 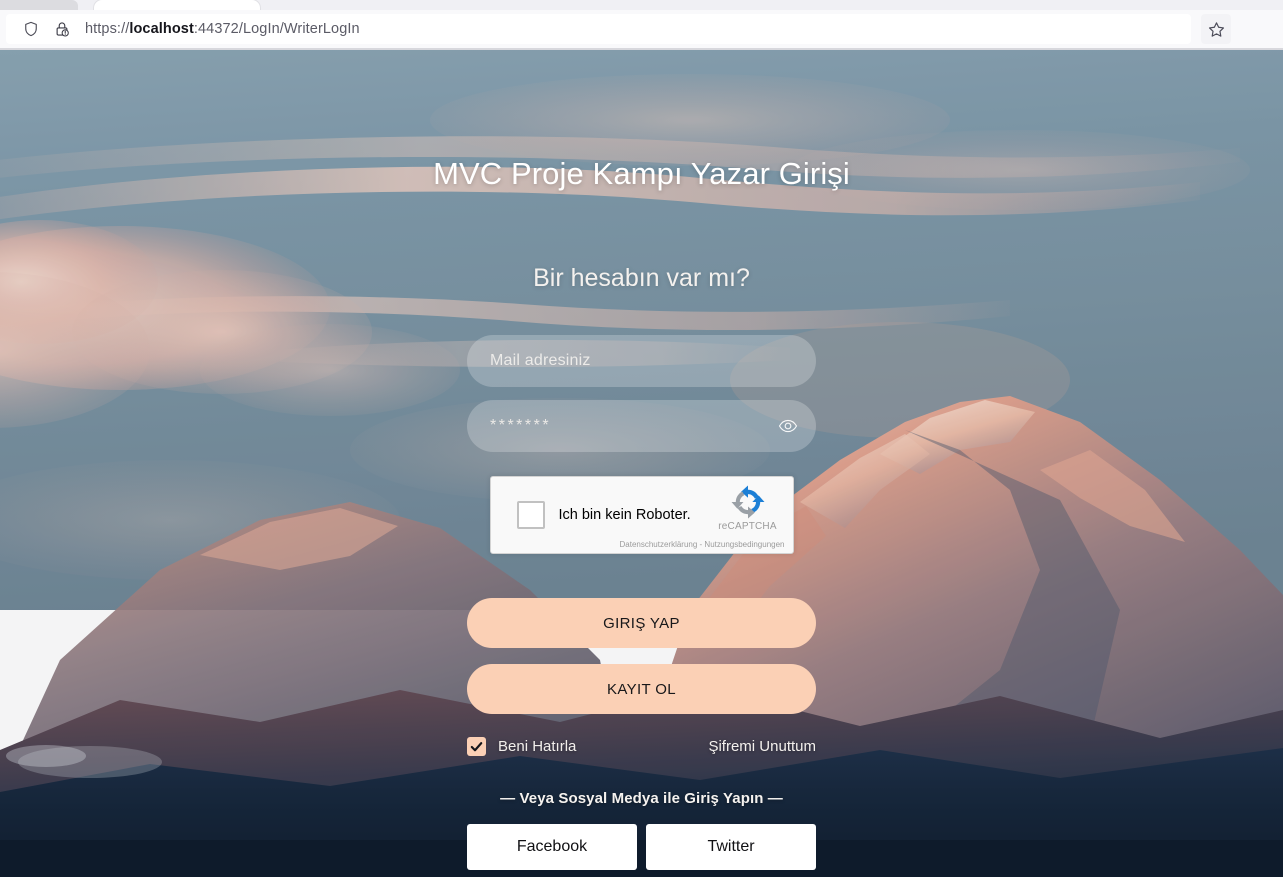 What do you see at coordinates (161, 29) in the screenshot?
I see `url-host: localhost` at bounding box center [161, 29].